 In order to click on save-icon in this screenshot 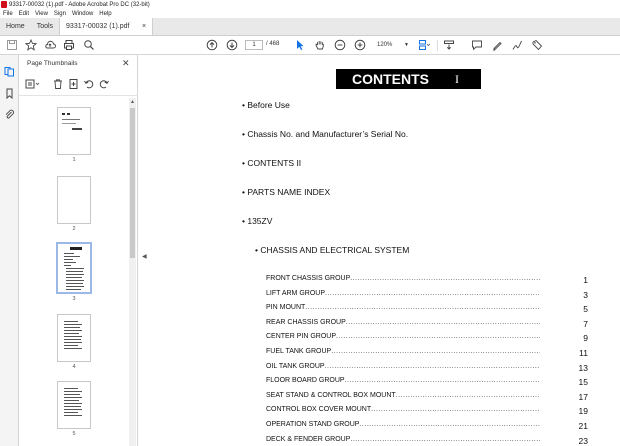, I will do `click(12, 45)`.